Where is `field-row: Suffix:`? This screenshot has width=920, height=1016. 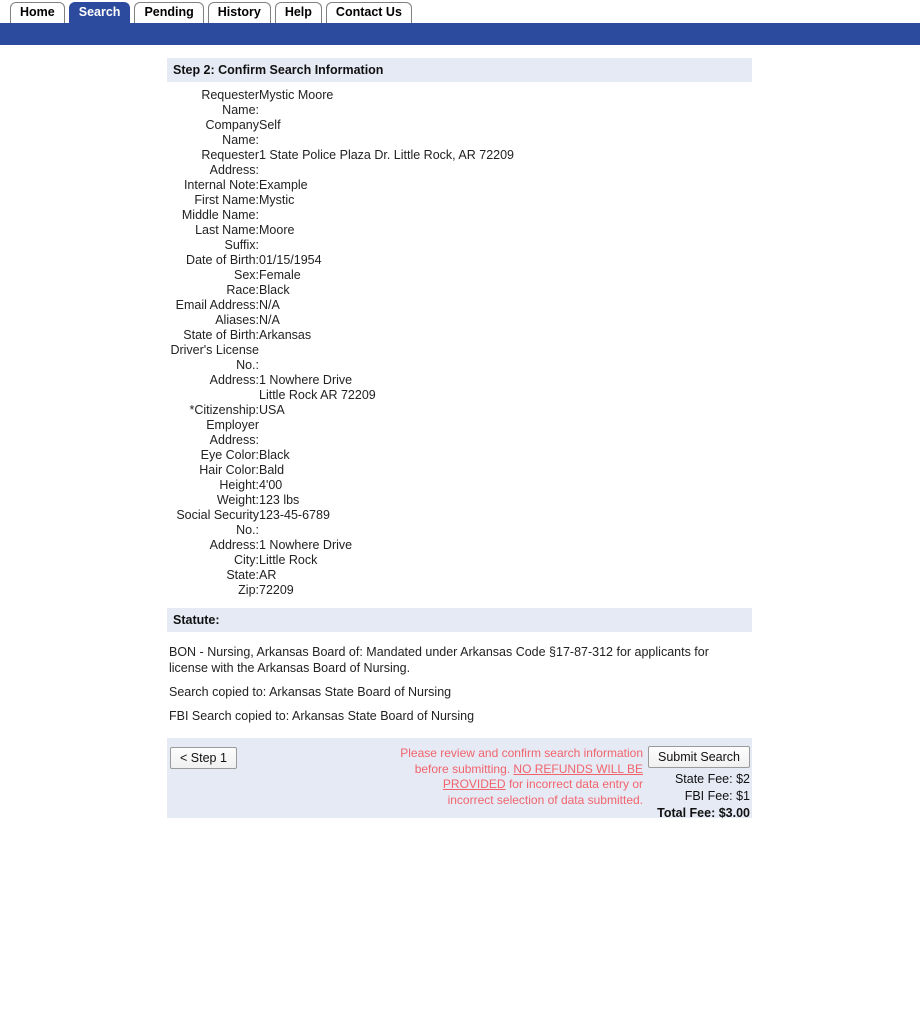 field-row: Suffix: is located at coordinates (459, 245).